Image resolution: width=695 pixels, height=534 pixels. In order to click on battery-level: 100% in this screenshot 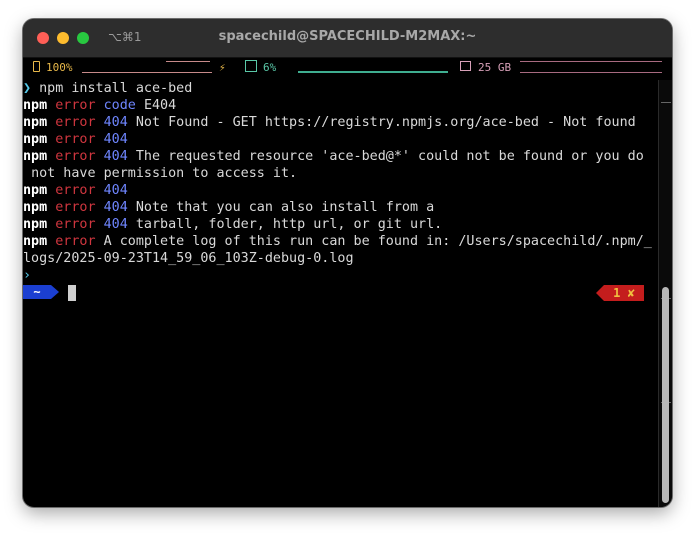, I will do `click(59, 67)`.